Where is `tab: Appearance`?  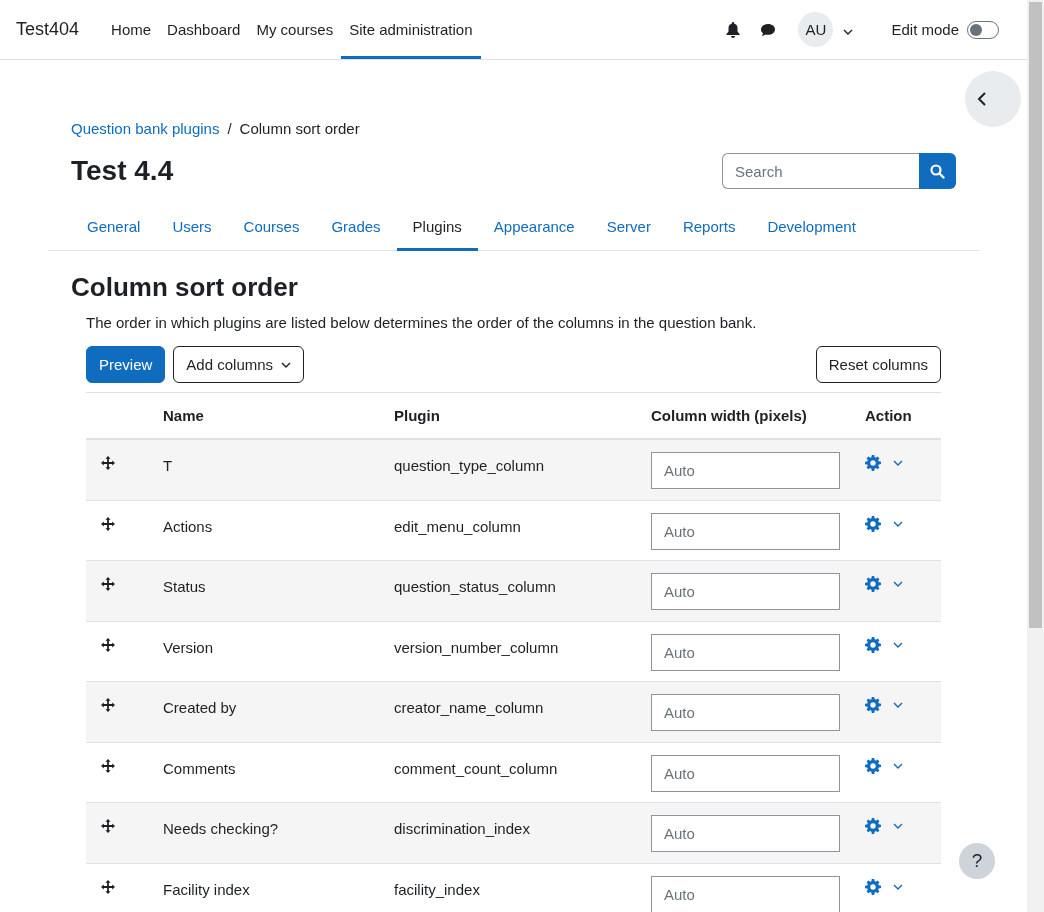
tab: Appearance is located at coordinates (534, 229).